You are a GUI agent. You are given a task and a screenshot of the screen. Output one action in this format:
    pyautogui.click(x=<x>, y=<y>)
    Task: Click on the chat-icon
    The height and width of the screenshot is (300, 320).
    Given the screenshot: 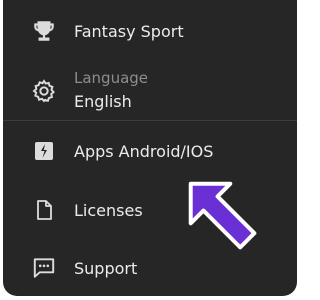 What is the action you would take?
    pyautogui.click(x=44, y=268)
    